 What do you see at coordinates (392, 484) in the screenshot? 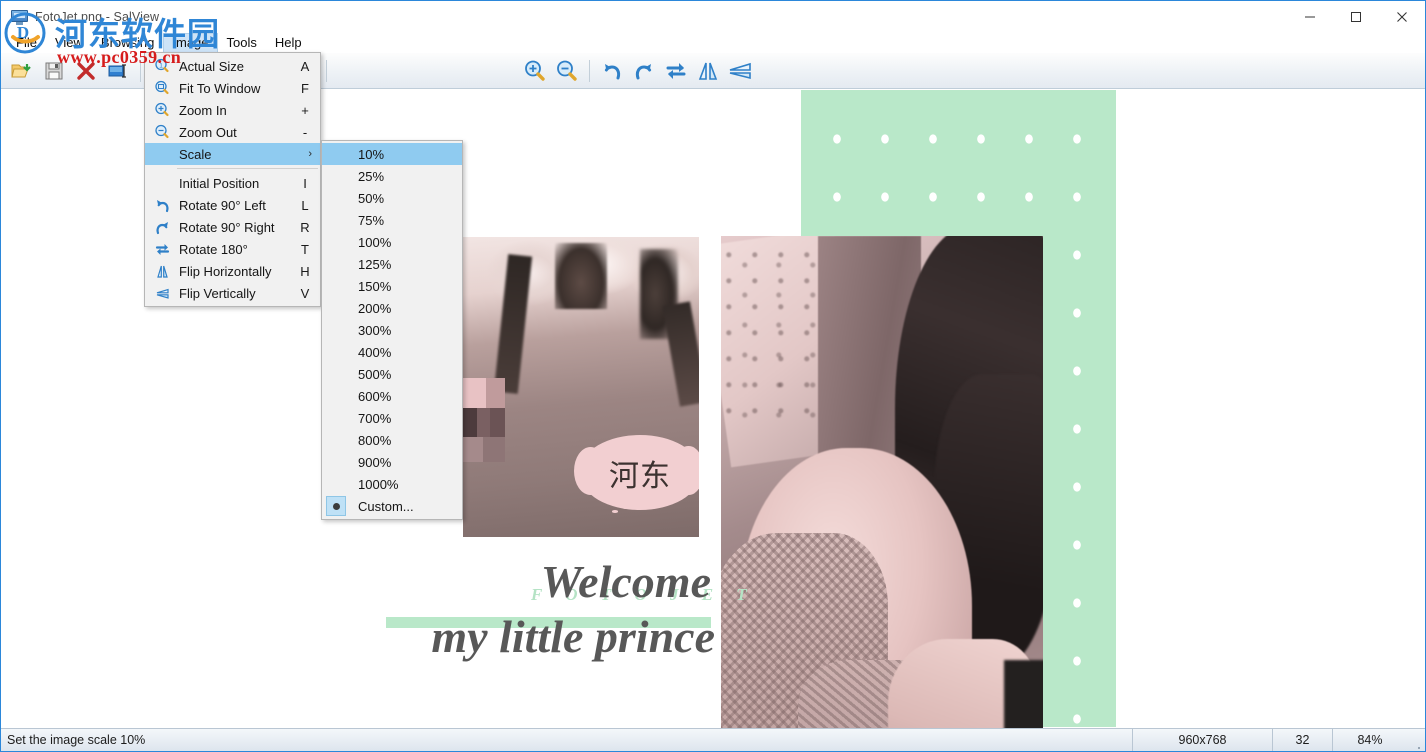
I see `scale-option-1000: 1000%` at bounding box center [392, 484].